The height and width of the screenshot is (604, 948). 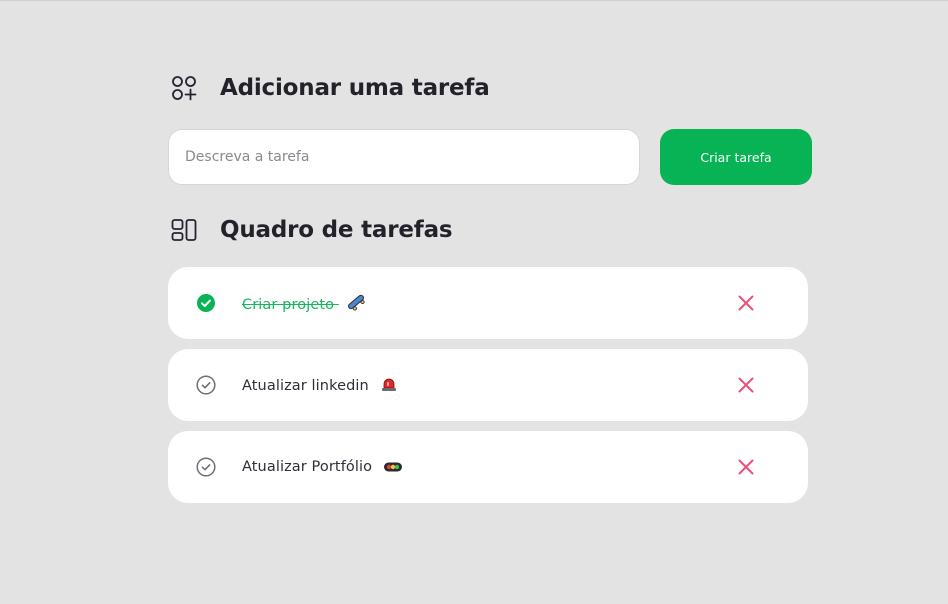 What do you see at coordinates (336, 230) in the screenshot?
I see `task-board-title: Quadro de tarefas` at bounding box center [336, 230].